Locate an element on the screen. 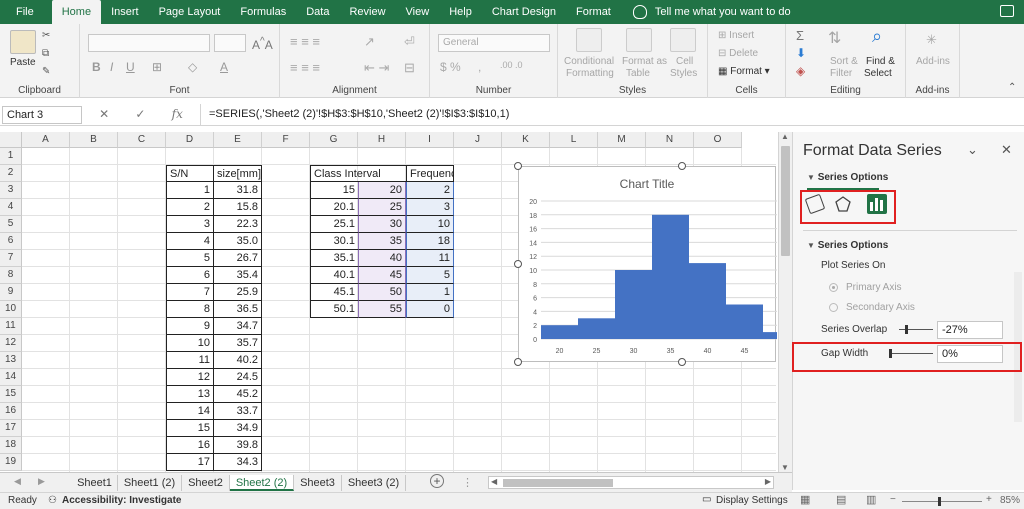  row-header-16: 16 is located at coordinates (11, 411).